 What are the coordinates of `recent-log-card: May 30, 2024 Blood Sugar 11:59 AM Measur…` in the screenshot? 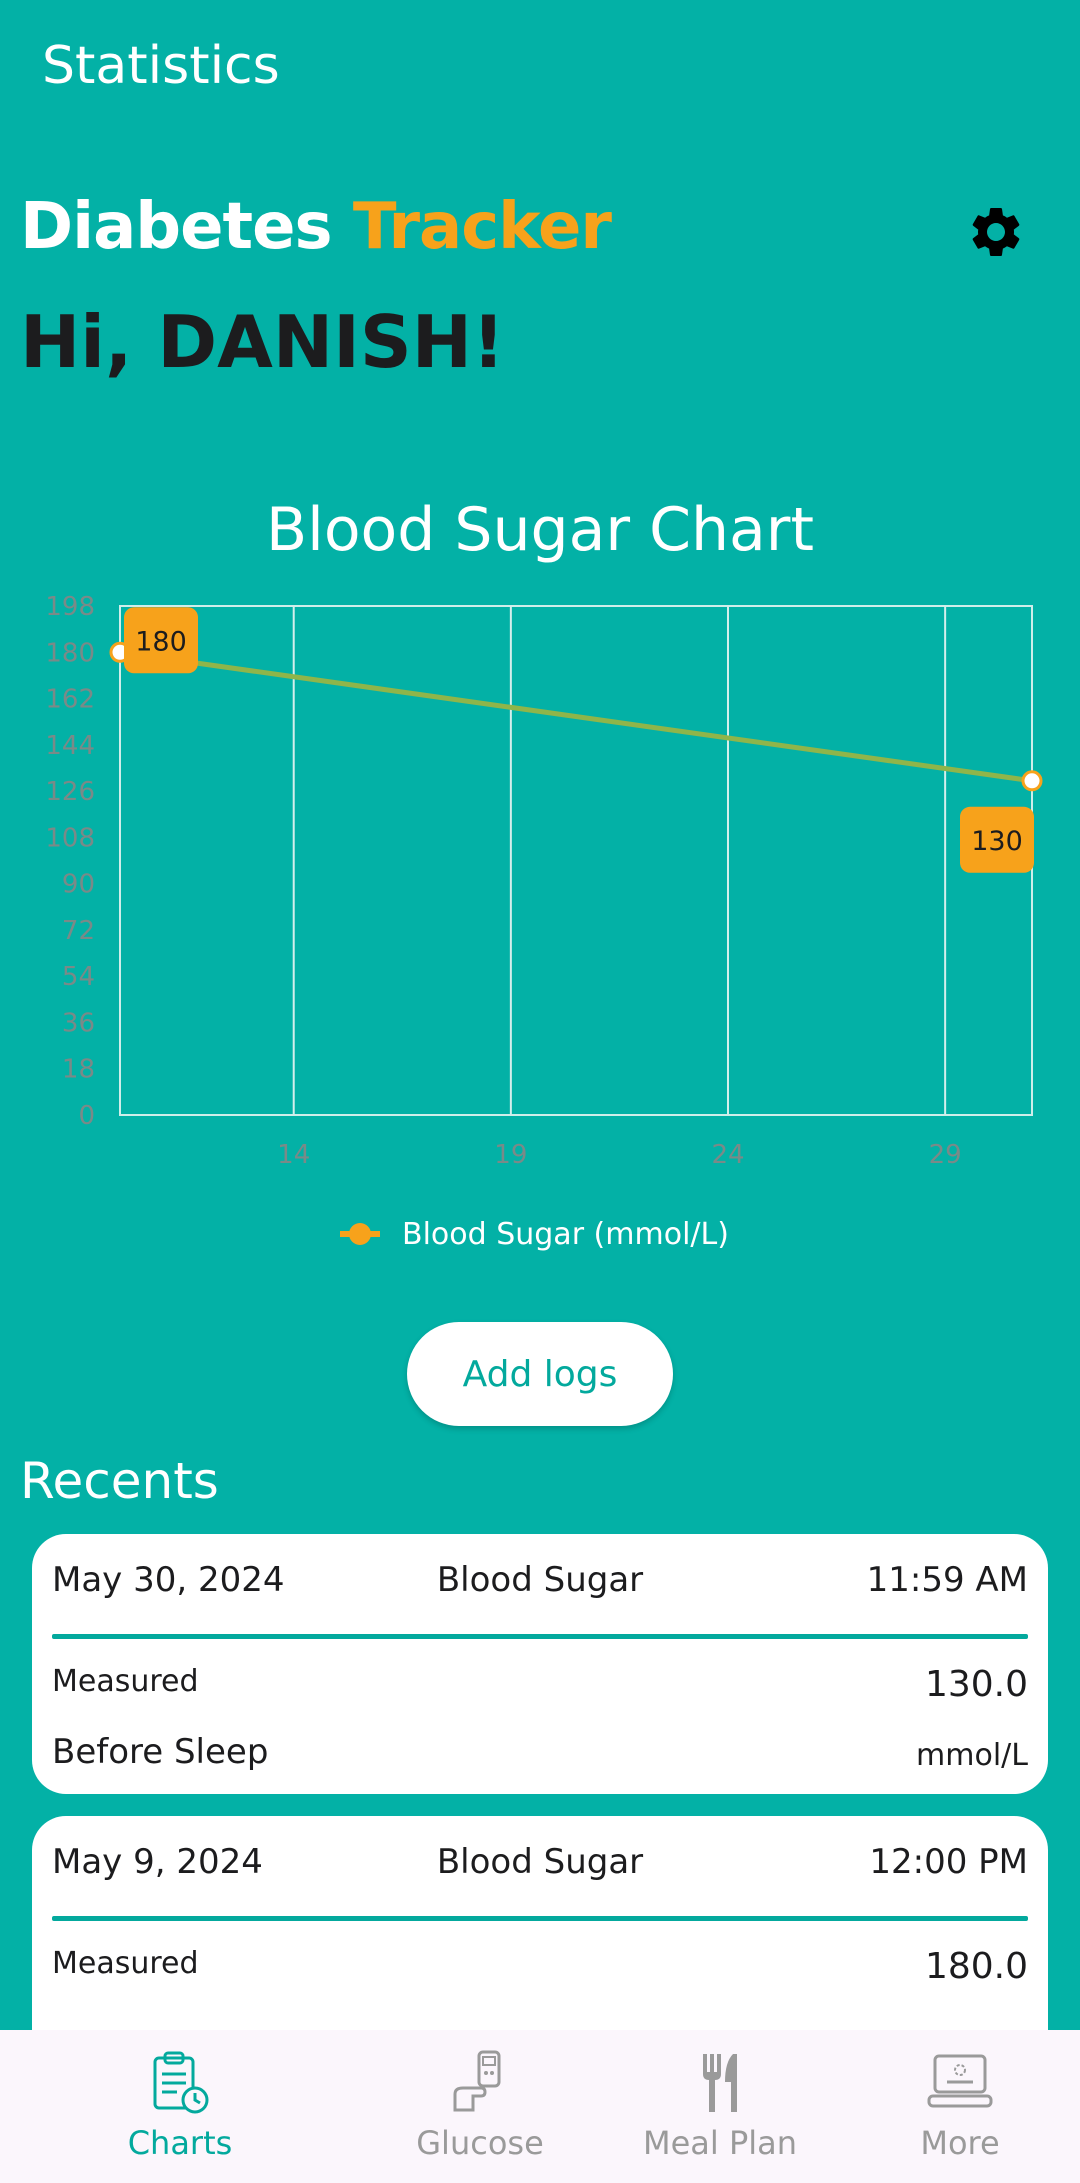 It's located at (540, 1664).